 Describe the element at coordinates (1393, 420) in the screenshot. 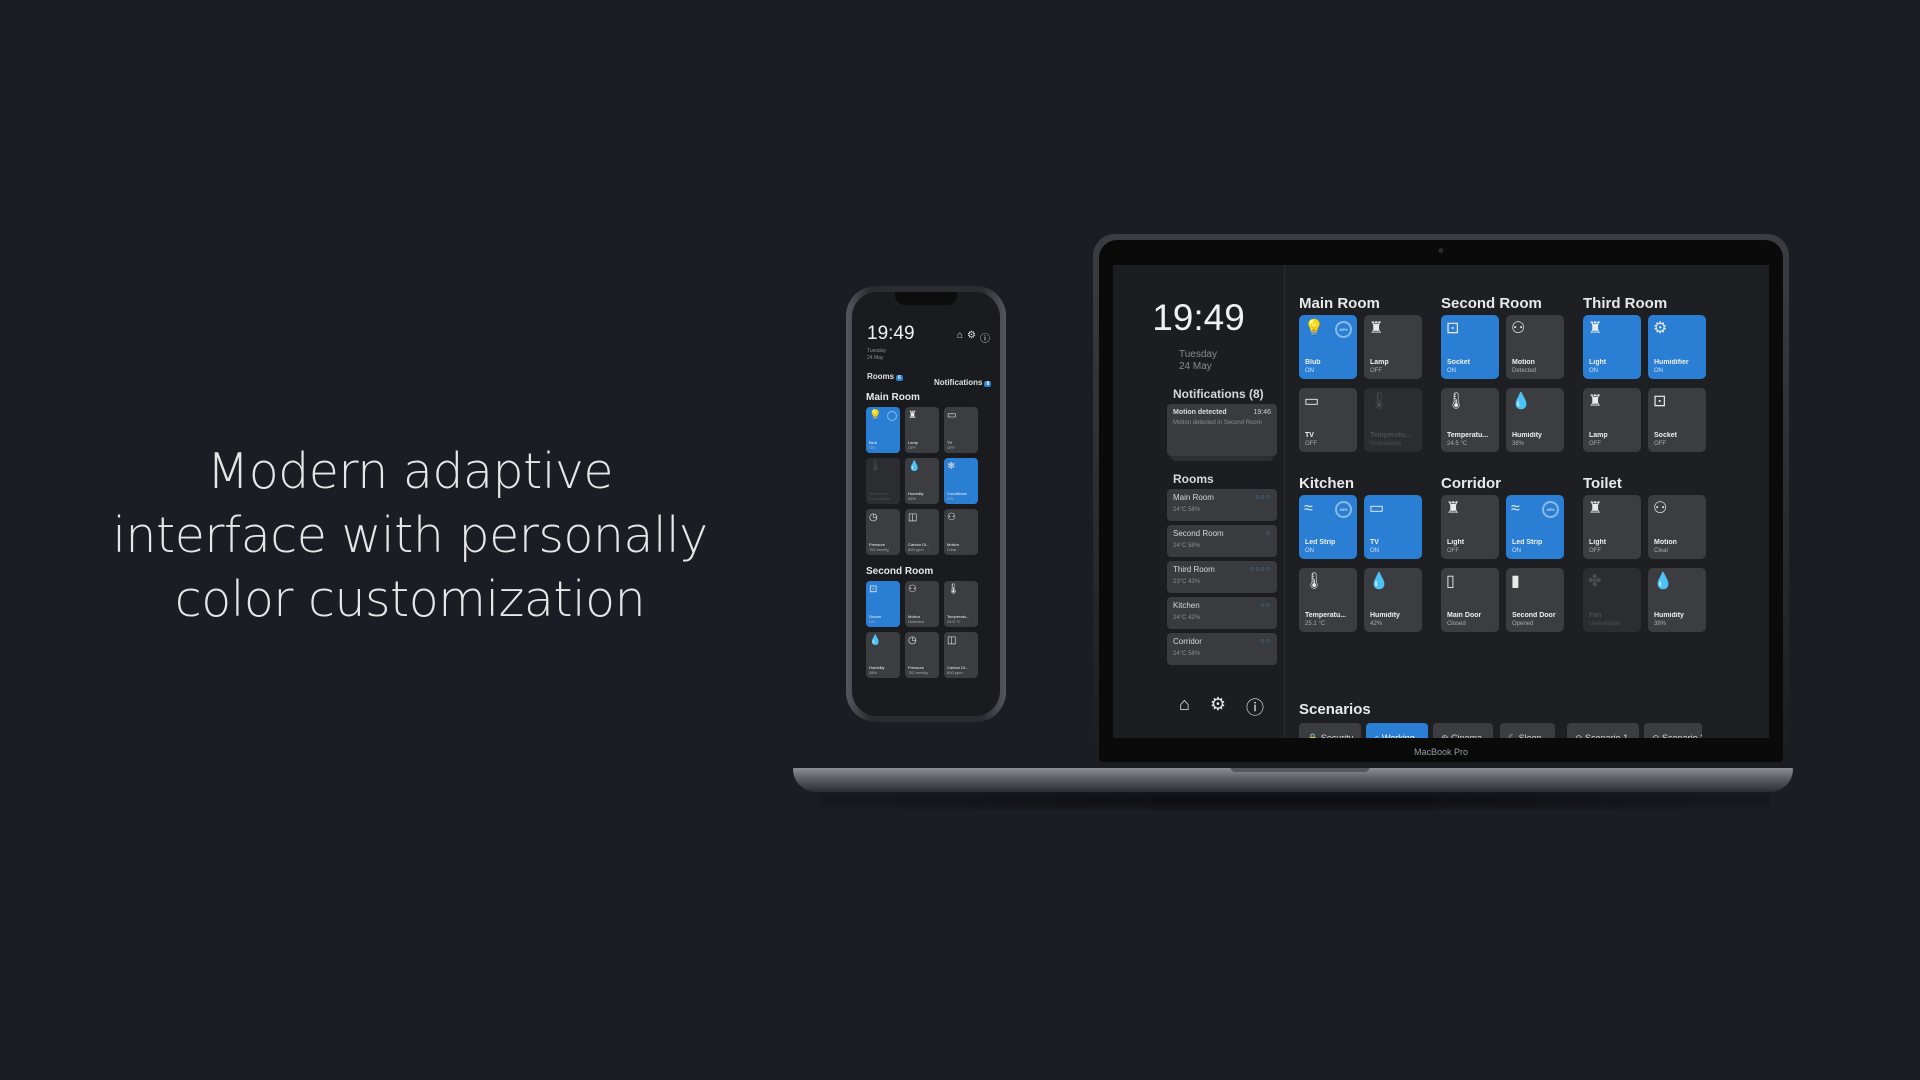

I see `device-tile: 🌡 Temperatu... Unavailable` at that location.